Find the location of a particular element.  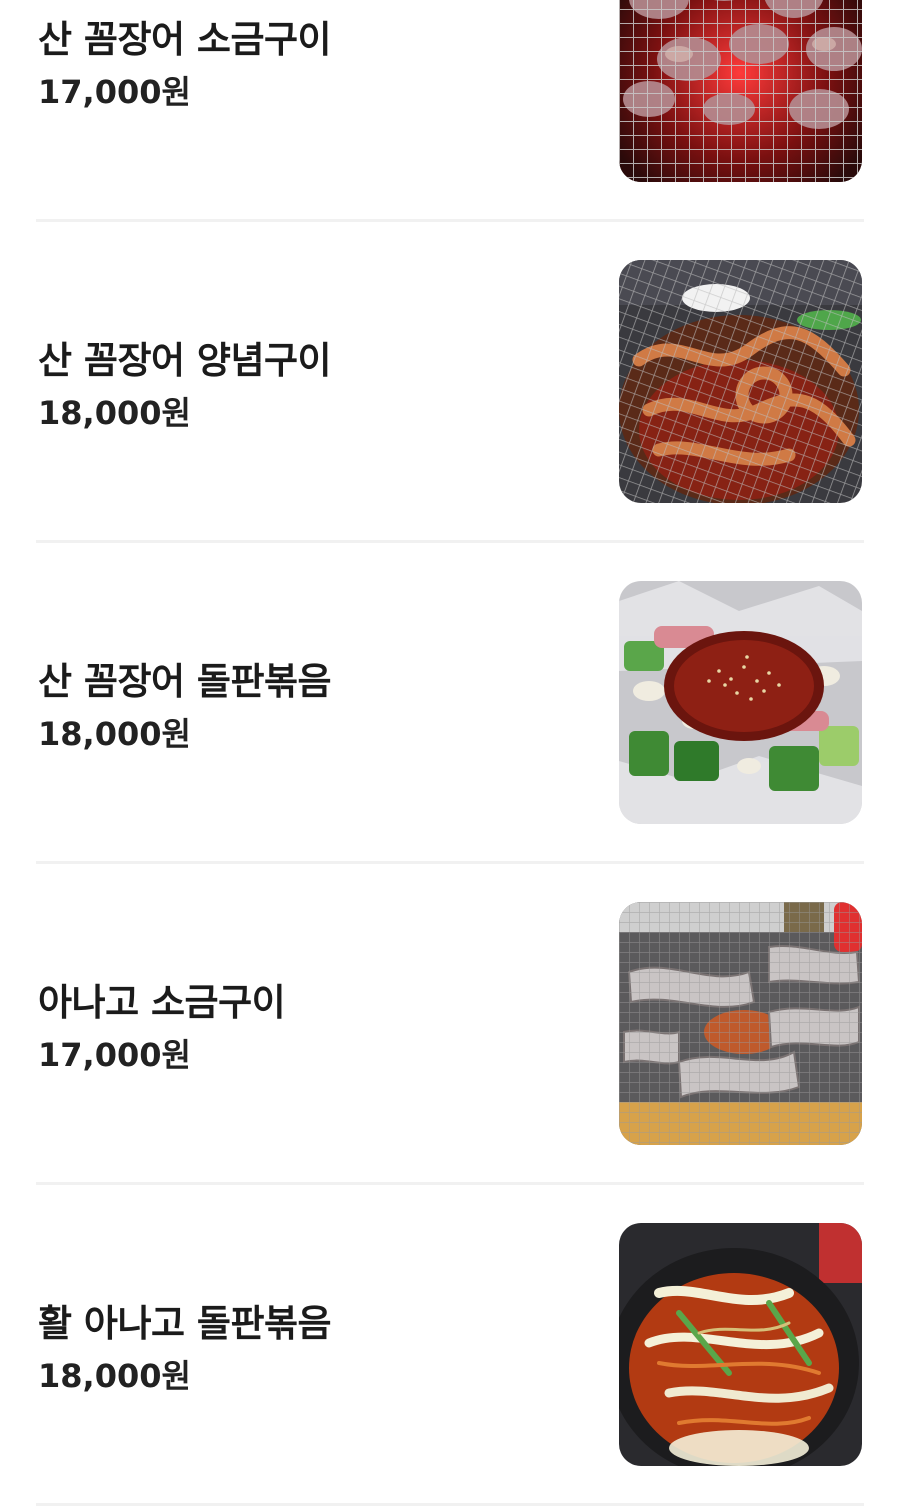

menu-item-name: 산 꼼장어 양념구이 is located at coordinates (185, 360).